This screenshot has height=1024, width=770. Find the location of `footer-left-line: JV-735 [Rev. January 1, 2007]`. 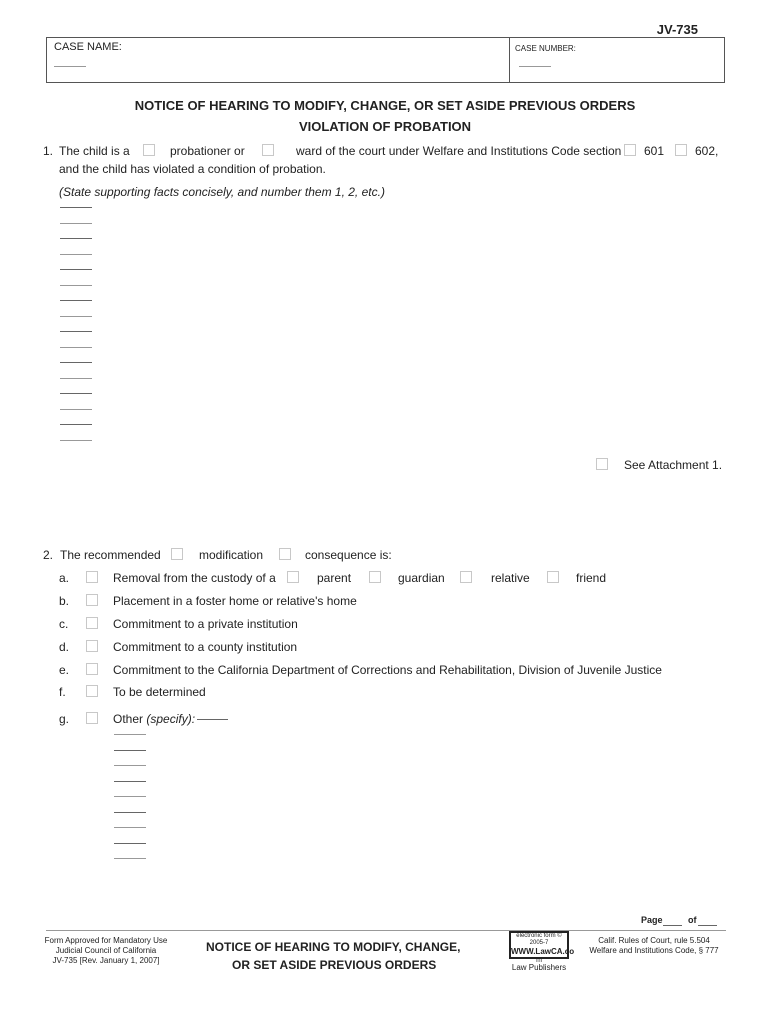

footer-left-line: JV-735 [Rev. January 1, 2007] is located at coordinates (106, 960).